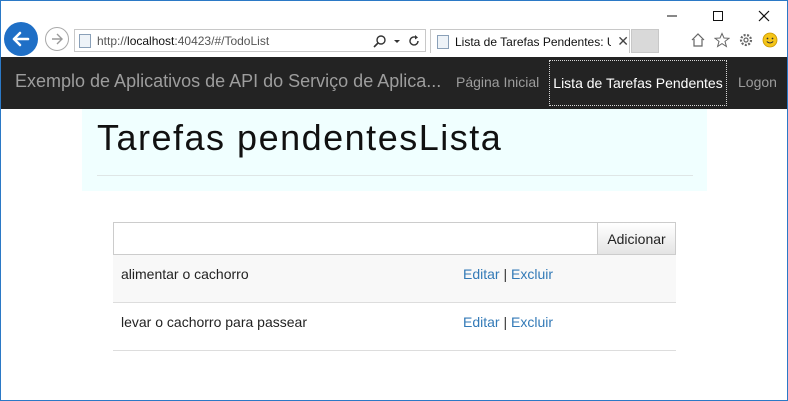  What do you see at coordinates (645, 41) in the screenshot?
I see `new-tab-button` at bounding box center [645, 41].